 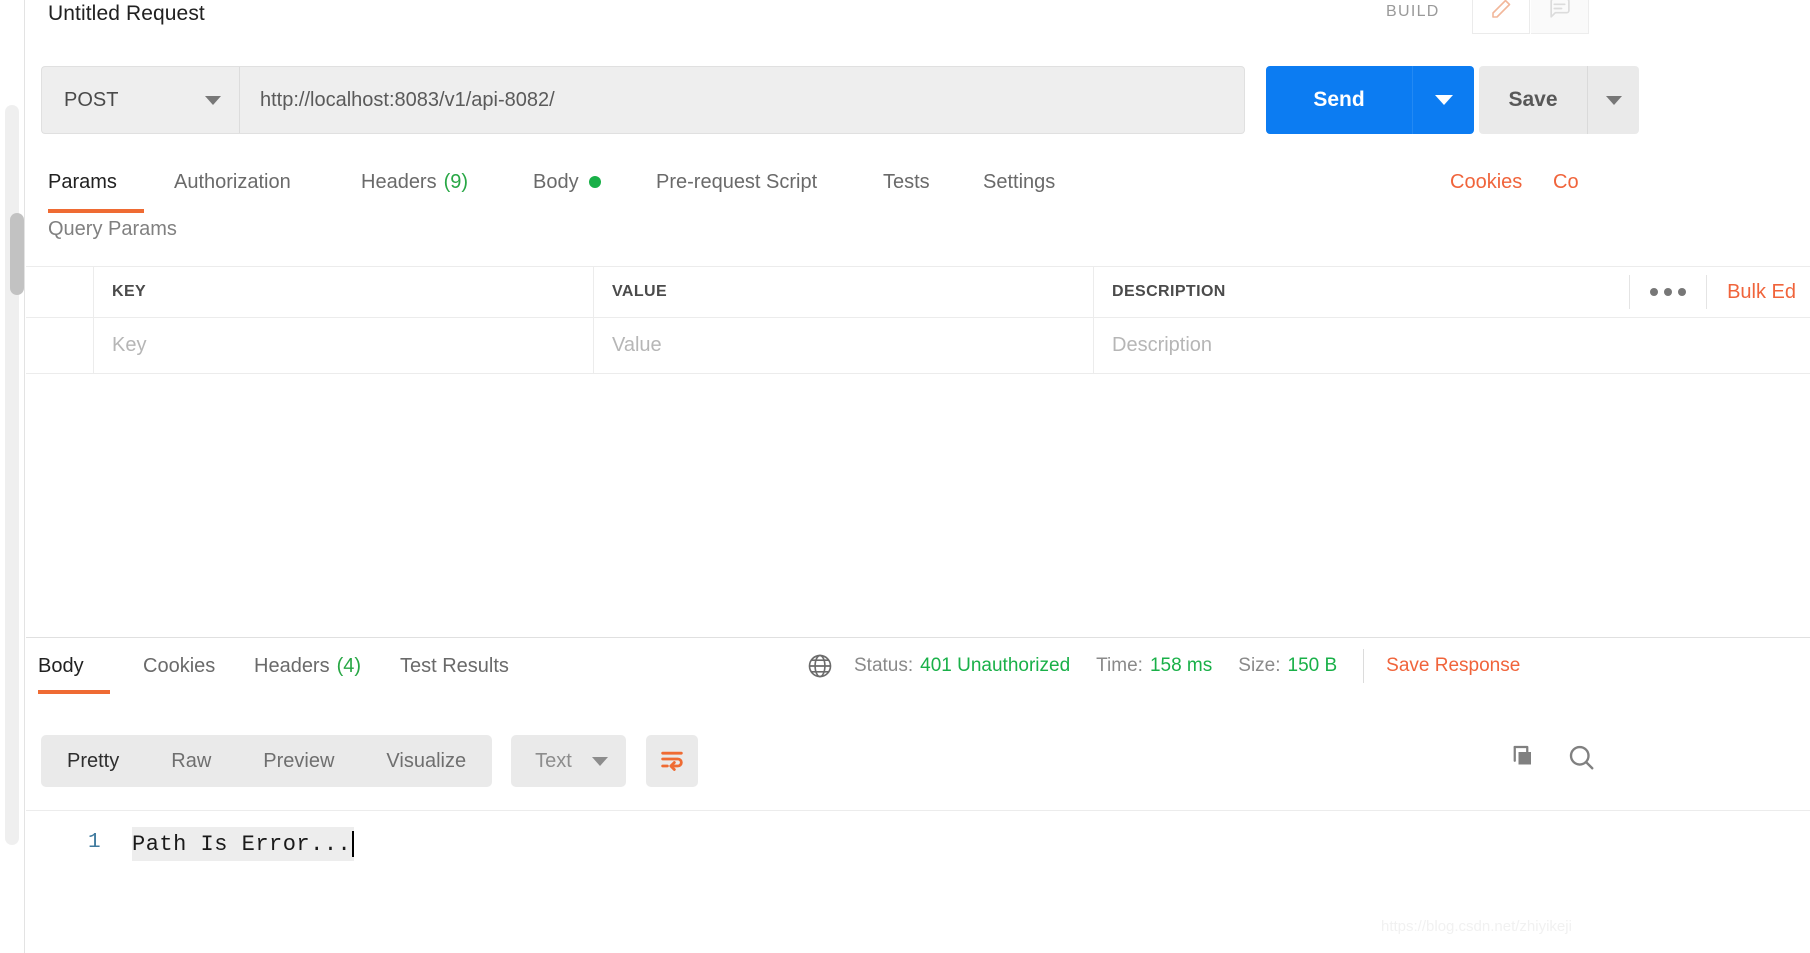 I want to click on word-wrap-toggle, so click(x=671, y=761).